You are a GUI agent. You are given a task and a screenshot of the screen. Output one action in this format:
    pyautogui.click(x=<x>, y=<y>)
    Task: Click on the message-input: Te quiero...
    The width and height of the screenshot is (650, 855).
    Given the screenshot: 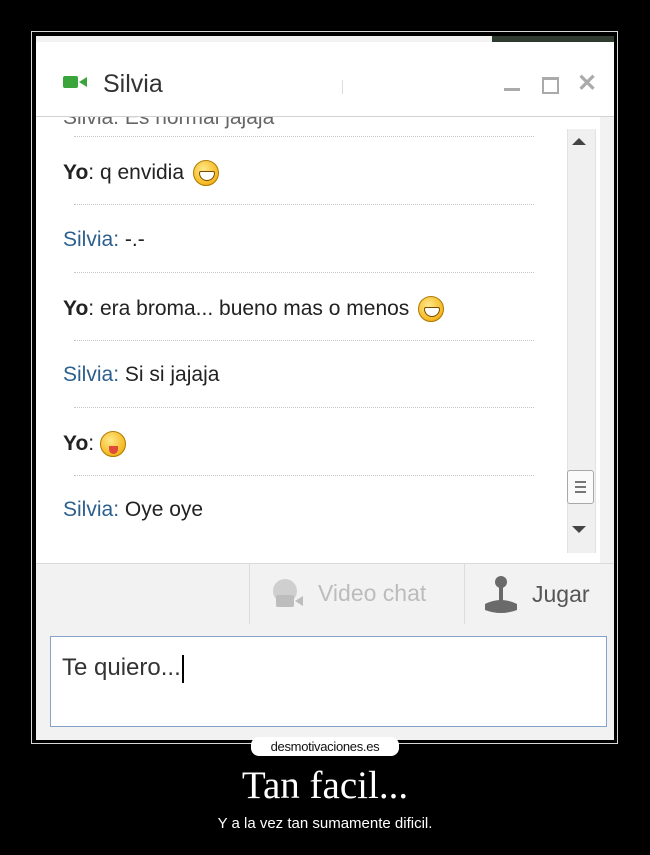 What is the action you would take?
    pyautogui.click(x=328, y=681)
    